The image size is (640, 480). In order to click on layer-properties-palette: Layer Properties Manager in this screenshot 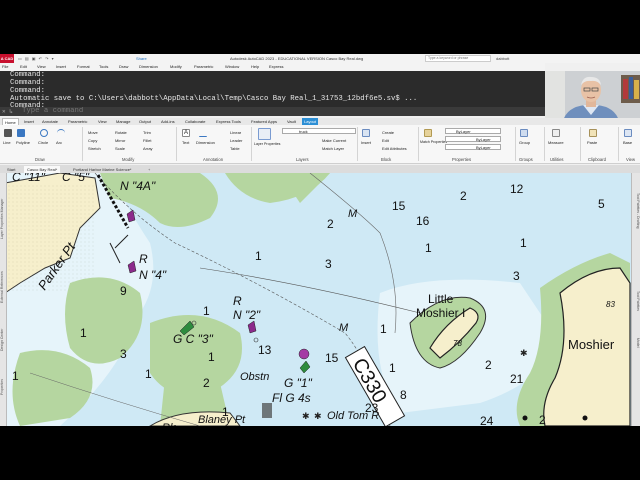, I will do `click(3, 209)`.